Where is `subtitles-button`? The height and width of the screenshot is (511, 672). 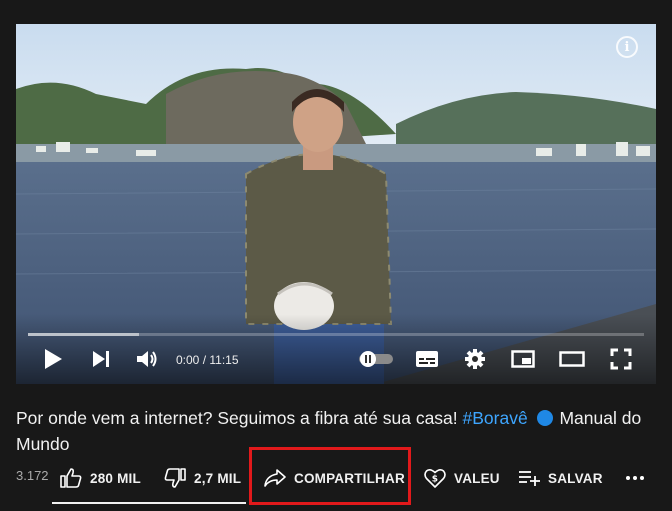
subtitles-button is located at coordinates (427, 359).